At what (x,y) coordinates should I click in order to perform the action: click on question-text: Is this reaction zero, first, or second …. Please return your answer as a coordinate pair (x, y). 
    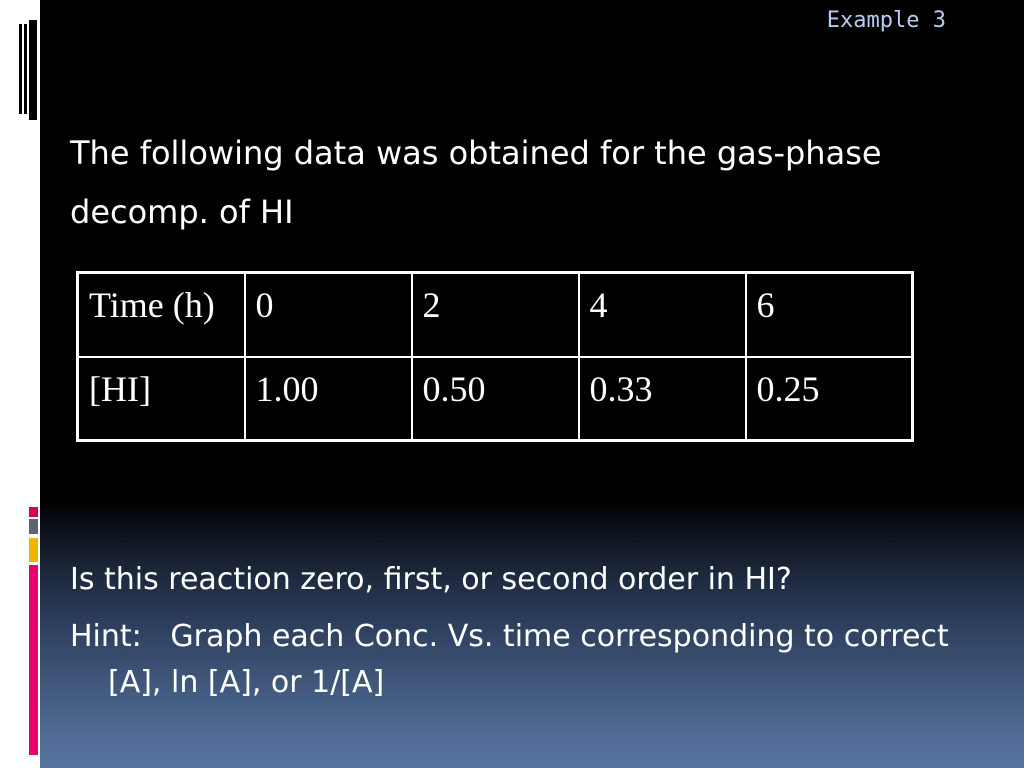
    Looking at the image, I should click on (431, 579).